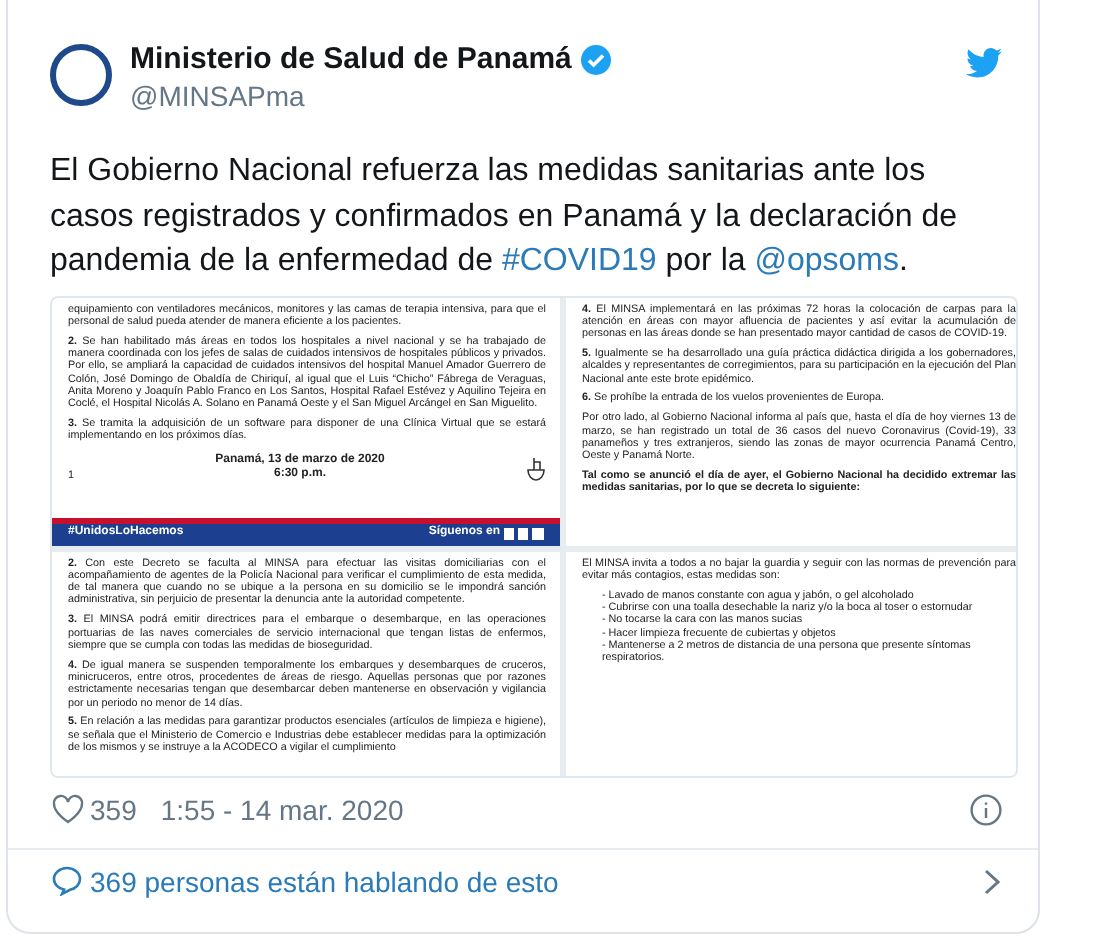 The height and width of the screenshot is (940, 1100). I want to click on heart-icon, so click(68, 809).